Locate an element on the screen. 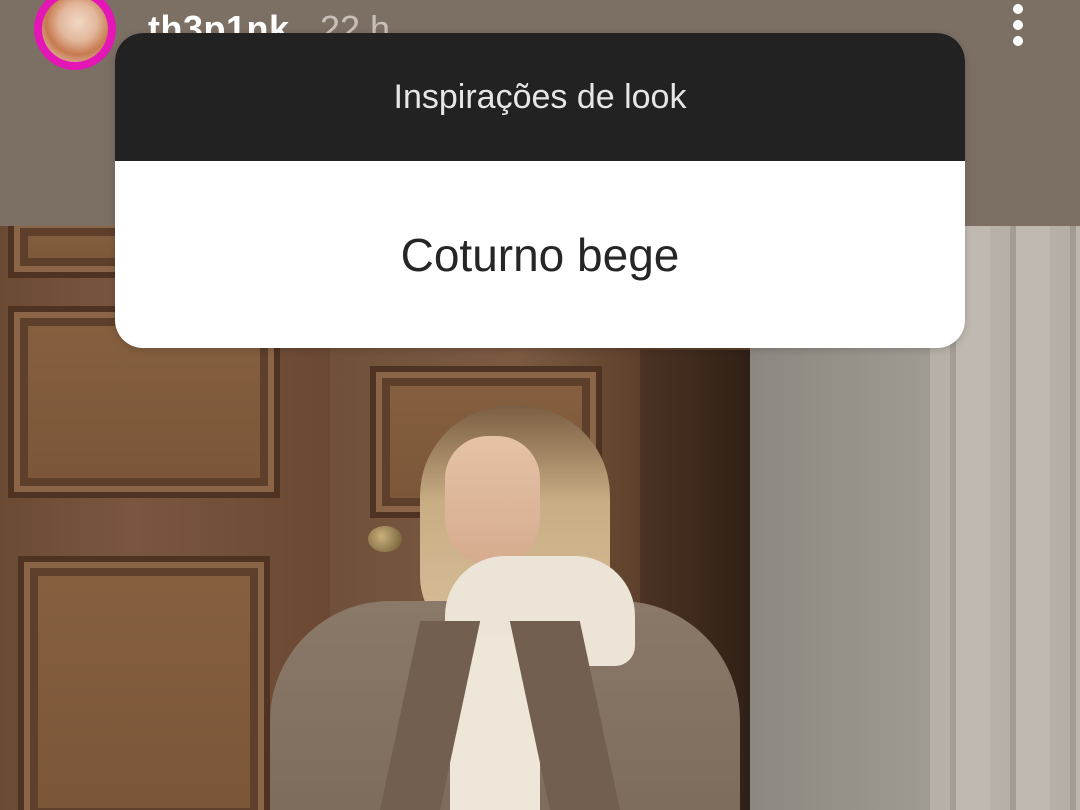 This screenshot has width=1080, height=810. question-title: Inspirações de look is located at coordinates (540, 96).